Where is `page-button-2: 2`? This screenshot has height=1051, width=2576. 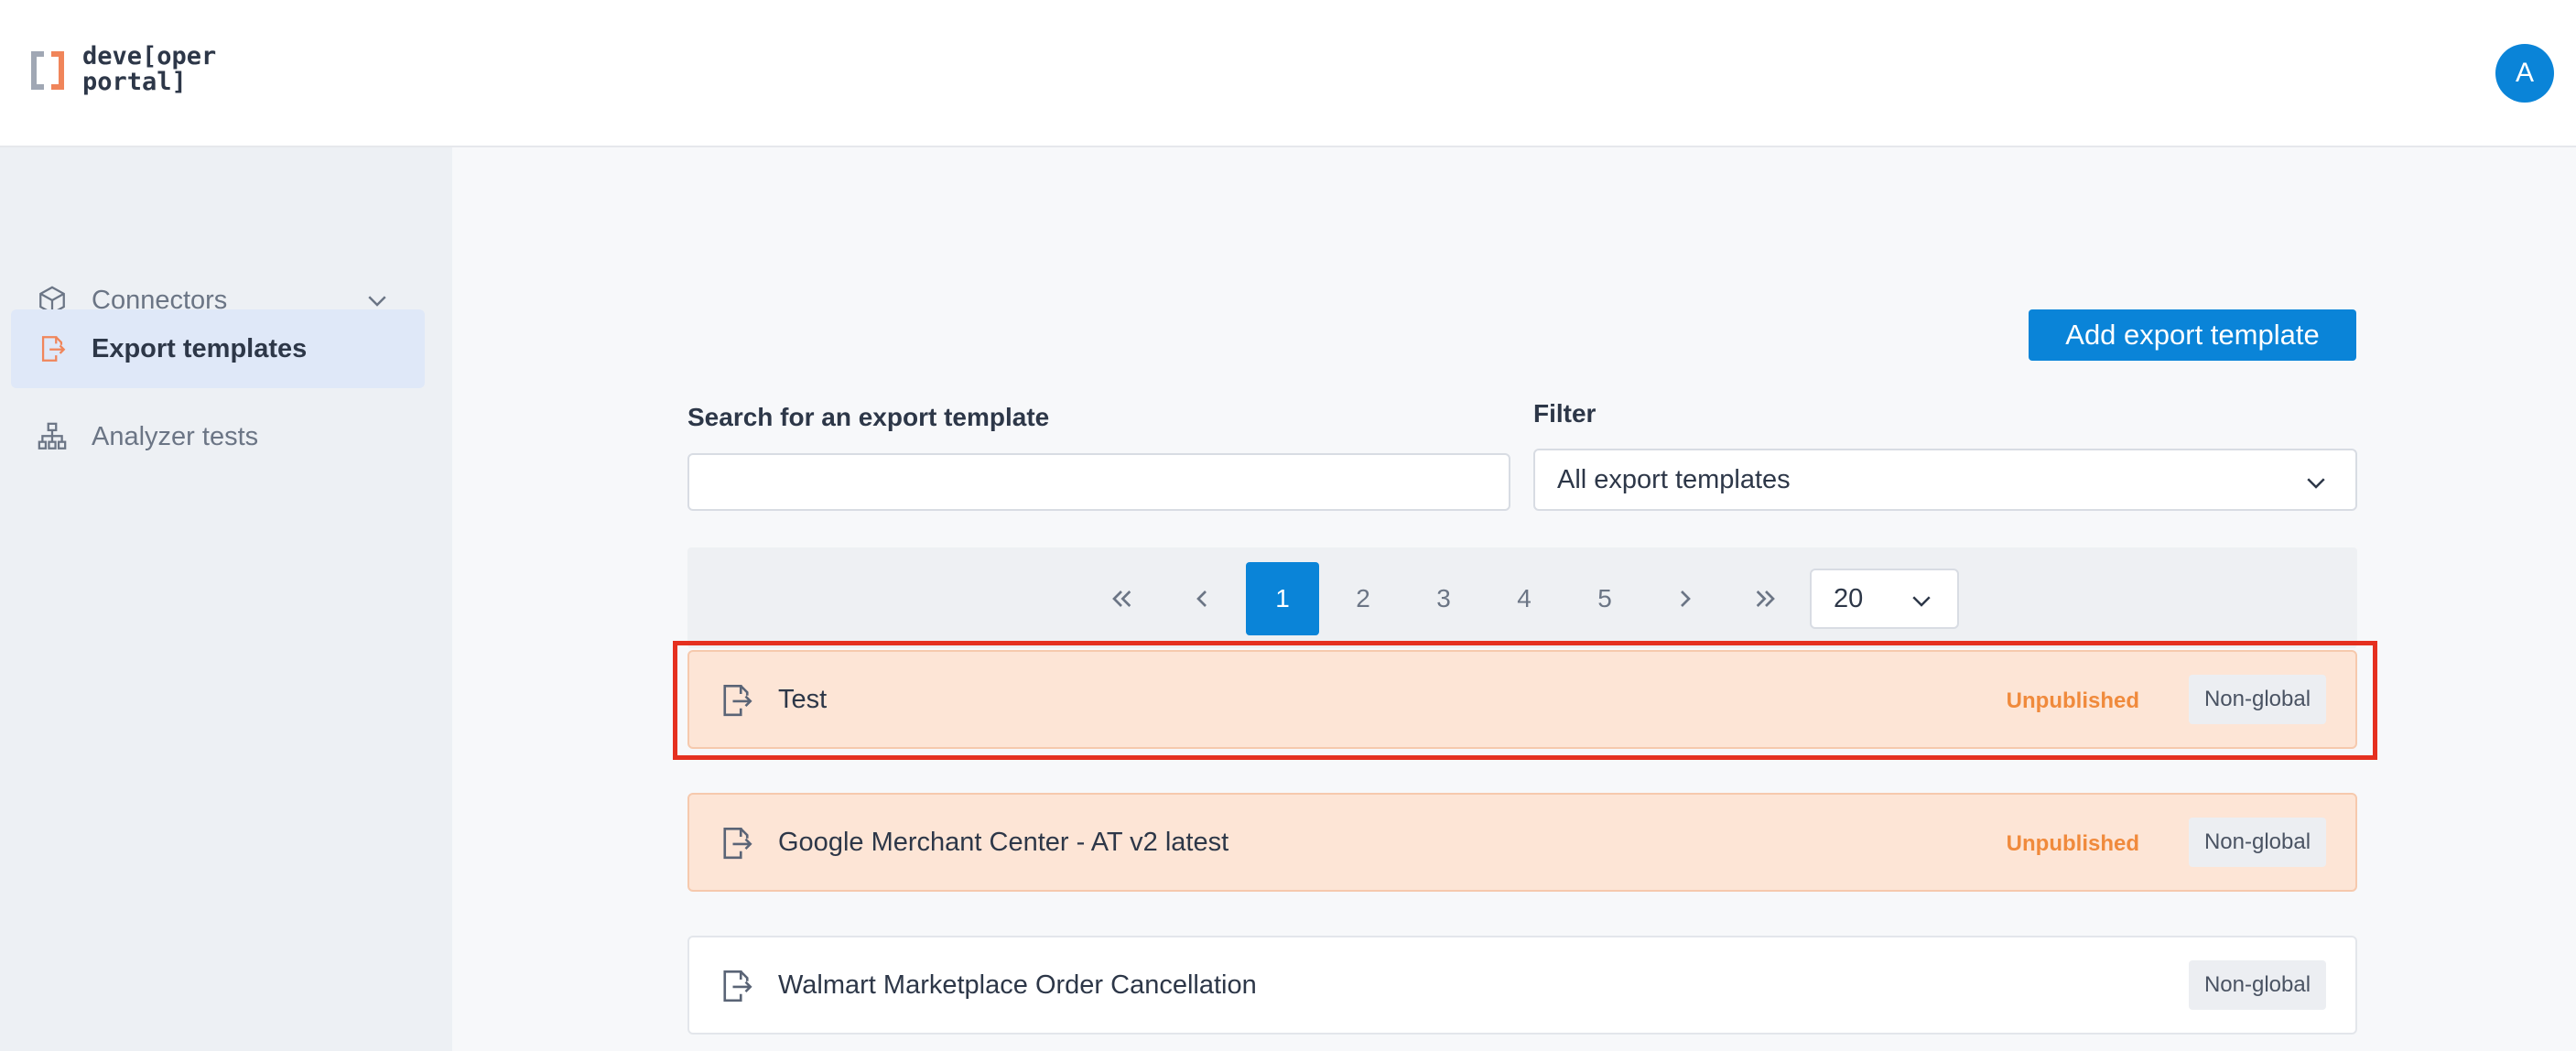 page-button-2: 2 is located at coordinates (1363, 598).